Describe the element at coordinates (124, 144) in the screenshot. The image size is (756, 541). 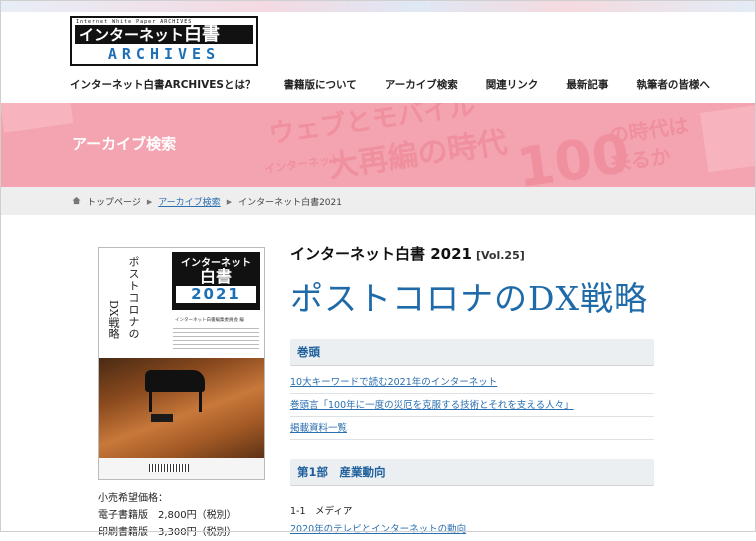
I see `page-title: アーカイブ検索` at that location.